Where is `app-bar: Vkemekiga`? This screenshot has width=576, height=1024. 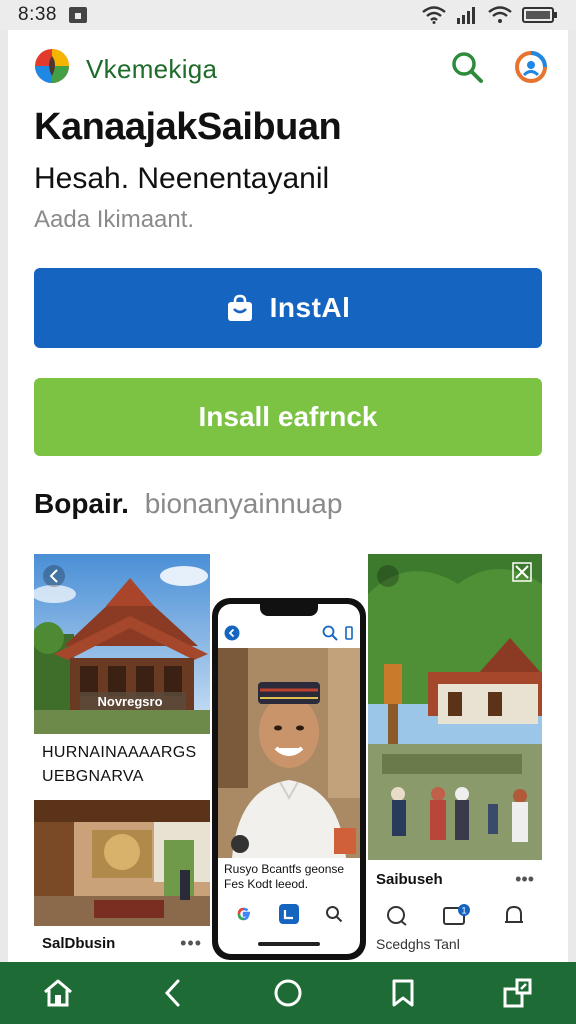 app-bar: Vkemekiga is located at coordinates (288, 68).